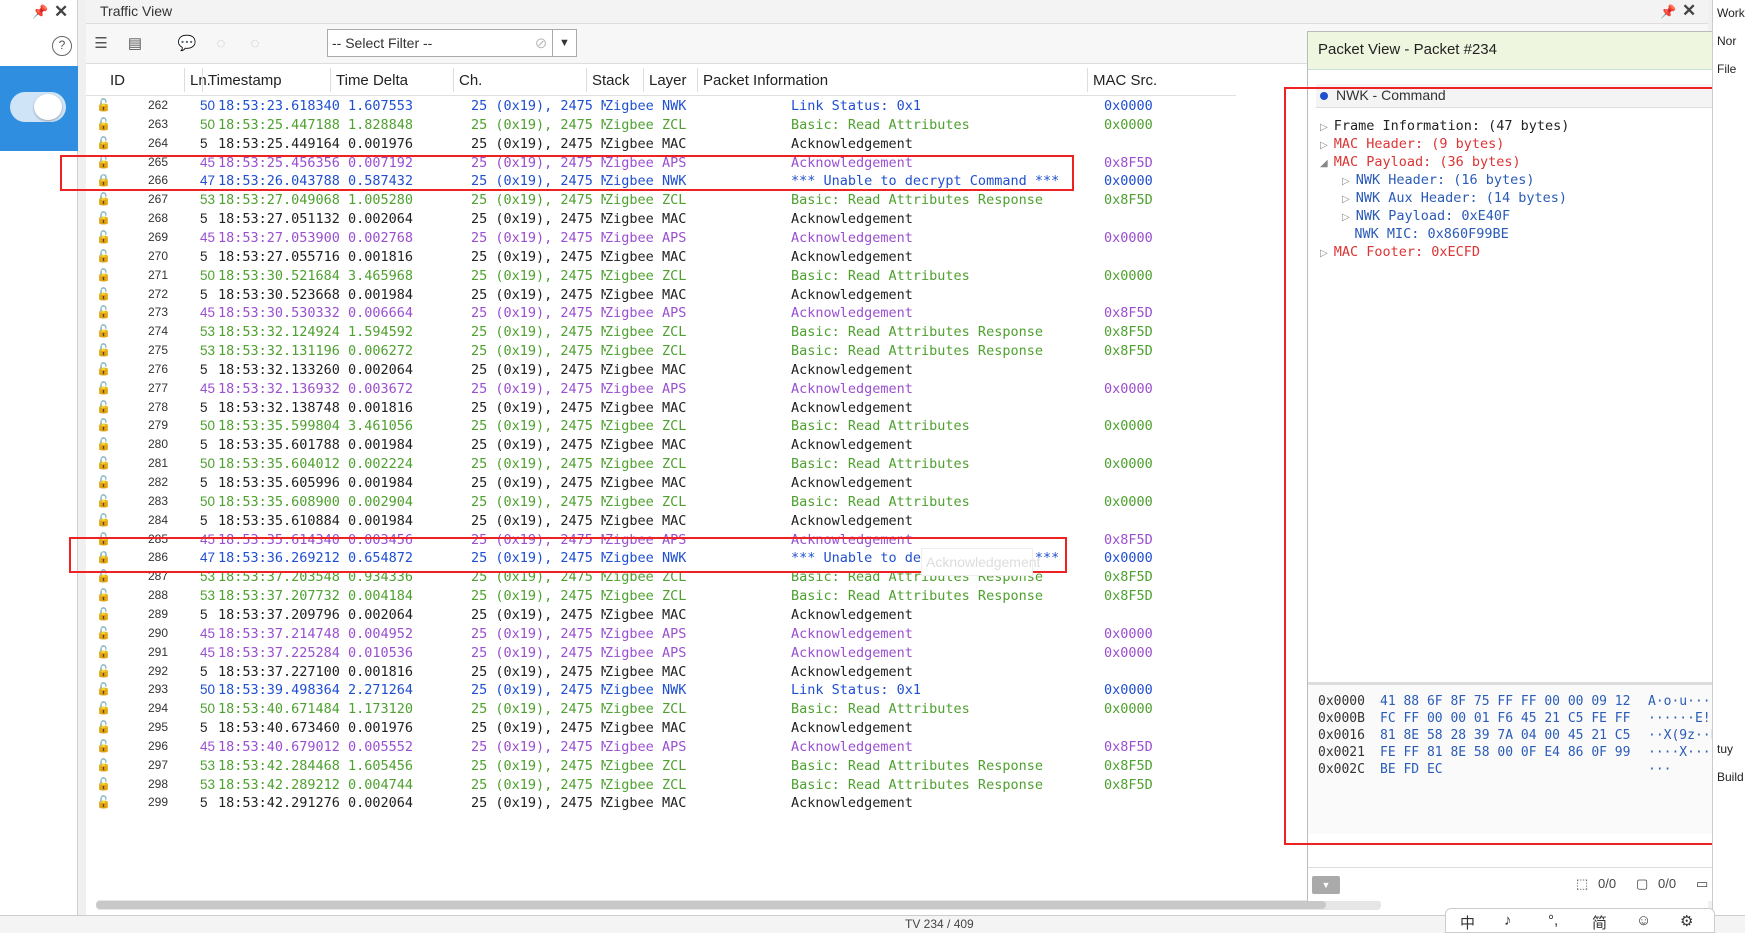 The height and width of the screenshot is (933, 1745). I want to click on column-header: Time Delta, so click(372, 80).